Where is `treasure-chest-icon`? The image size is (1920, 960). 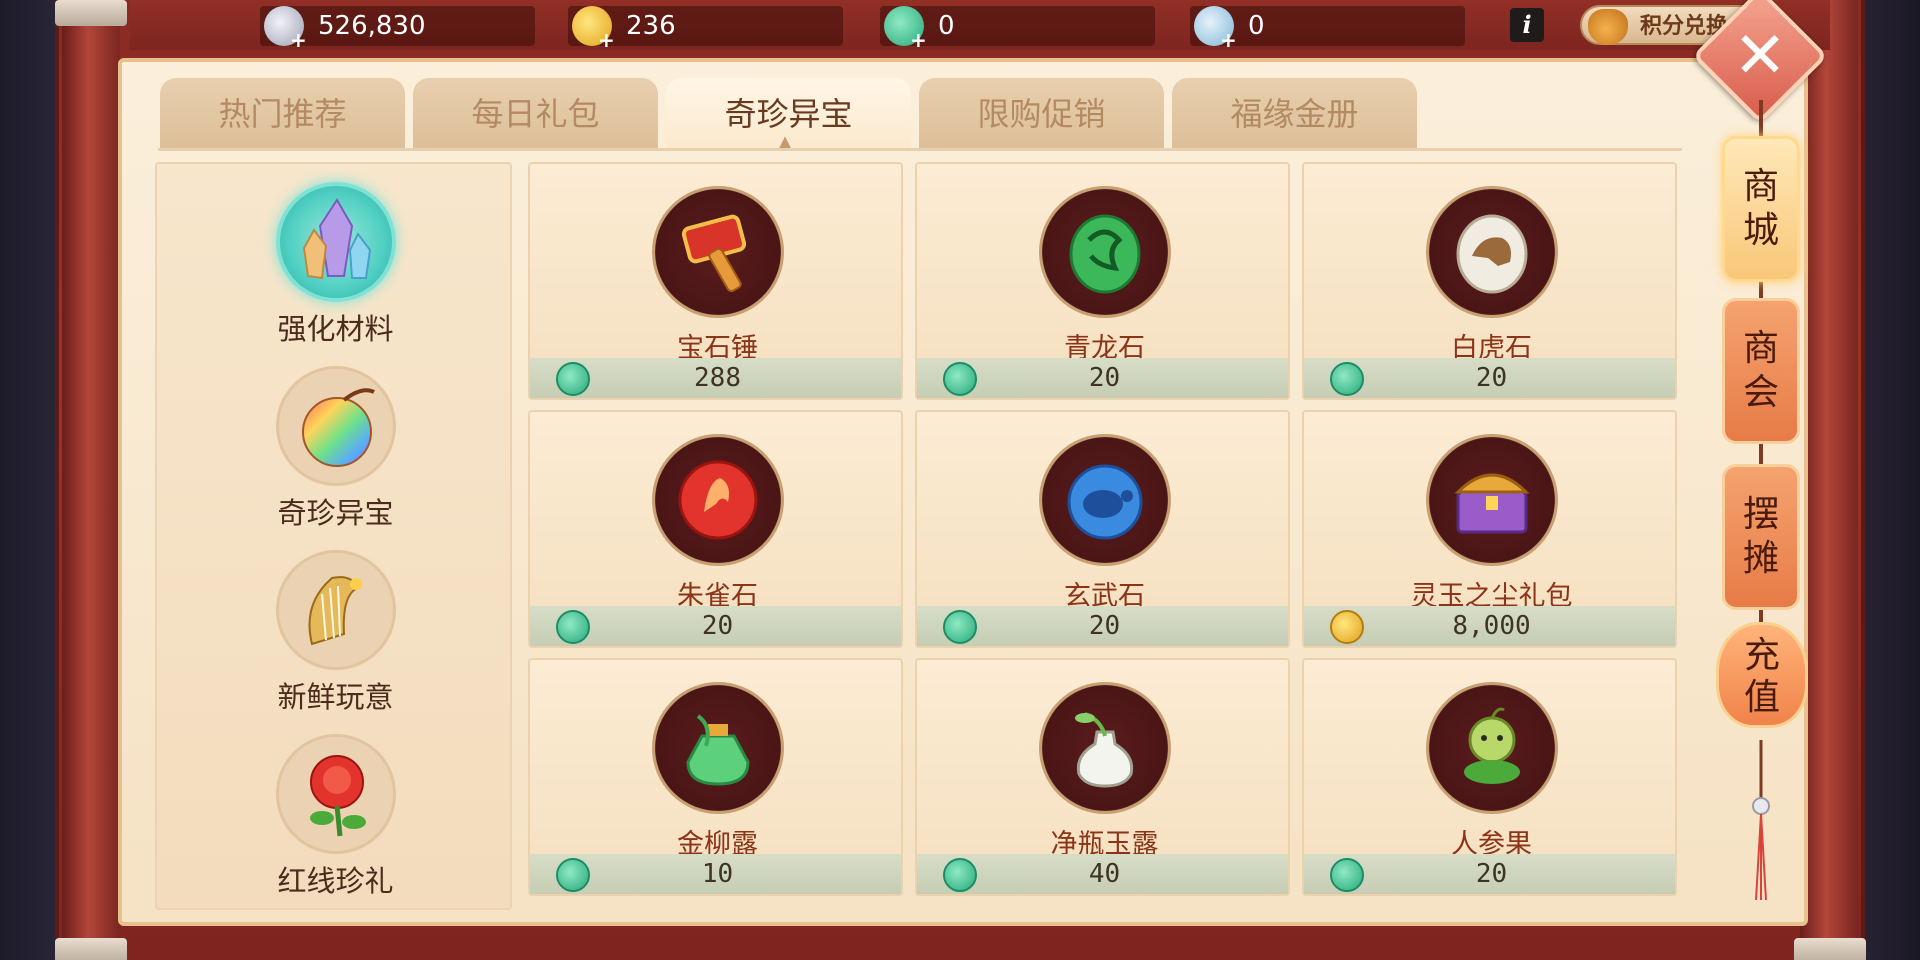 treasure-chest-icon is located at coordinates (1492, 503).